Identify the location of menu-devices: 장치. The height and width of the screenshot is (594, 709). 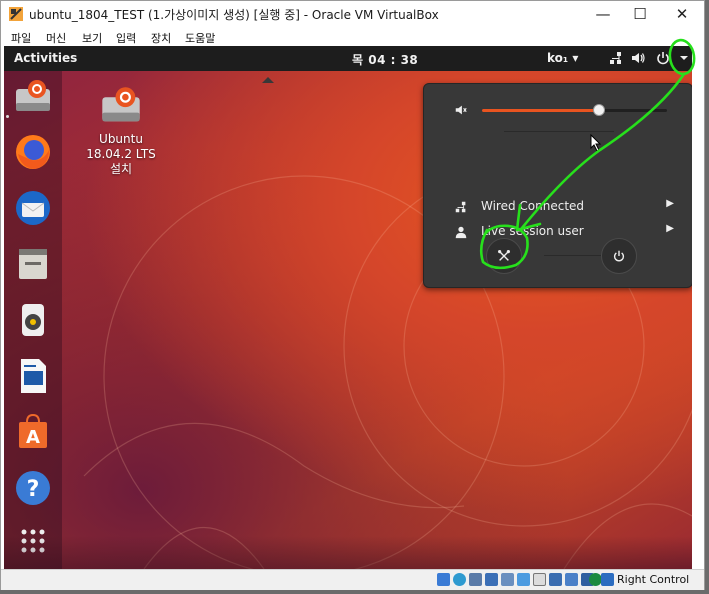
(161, 38).